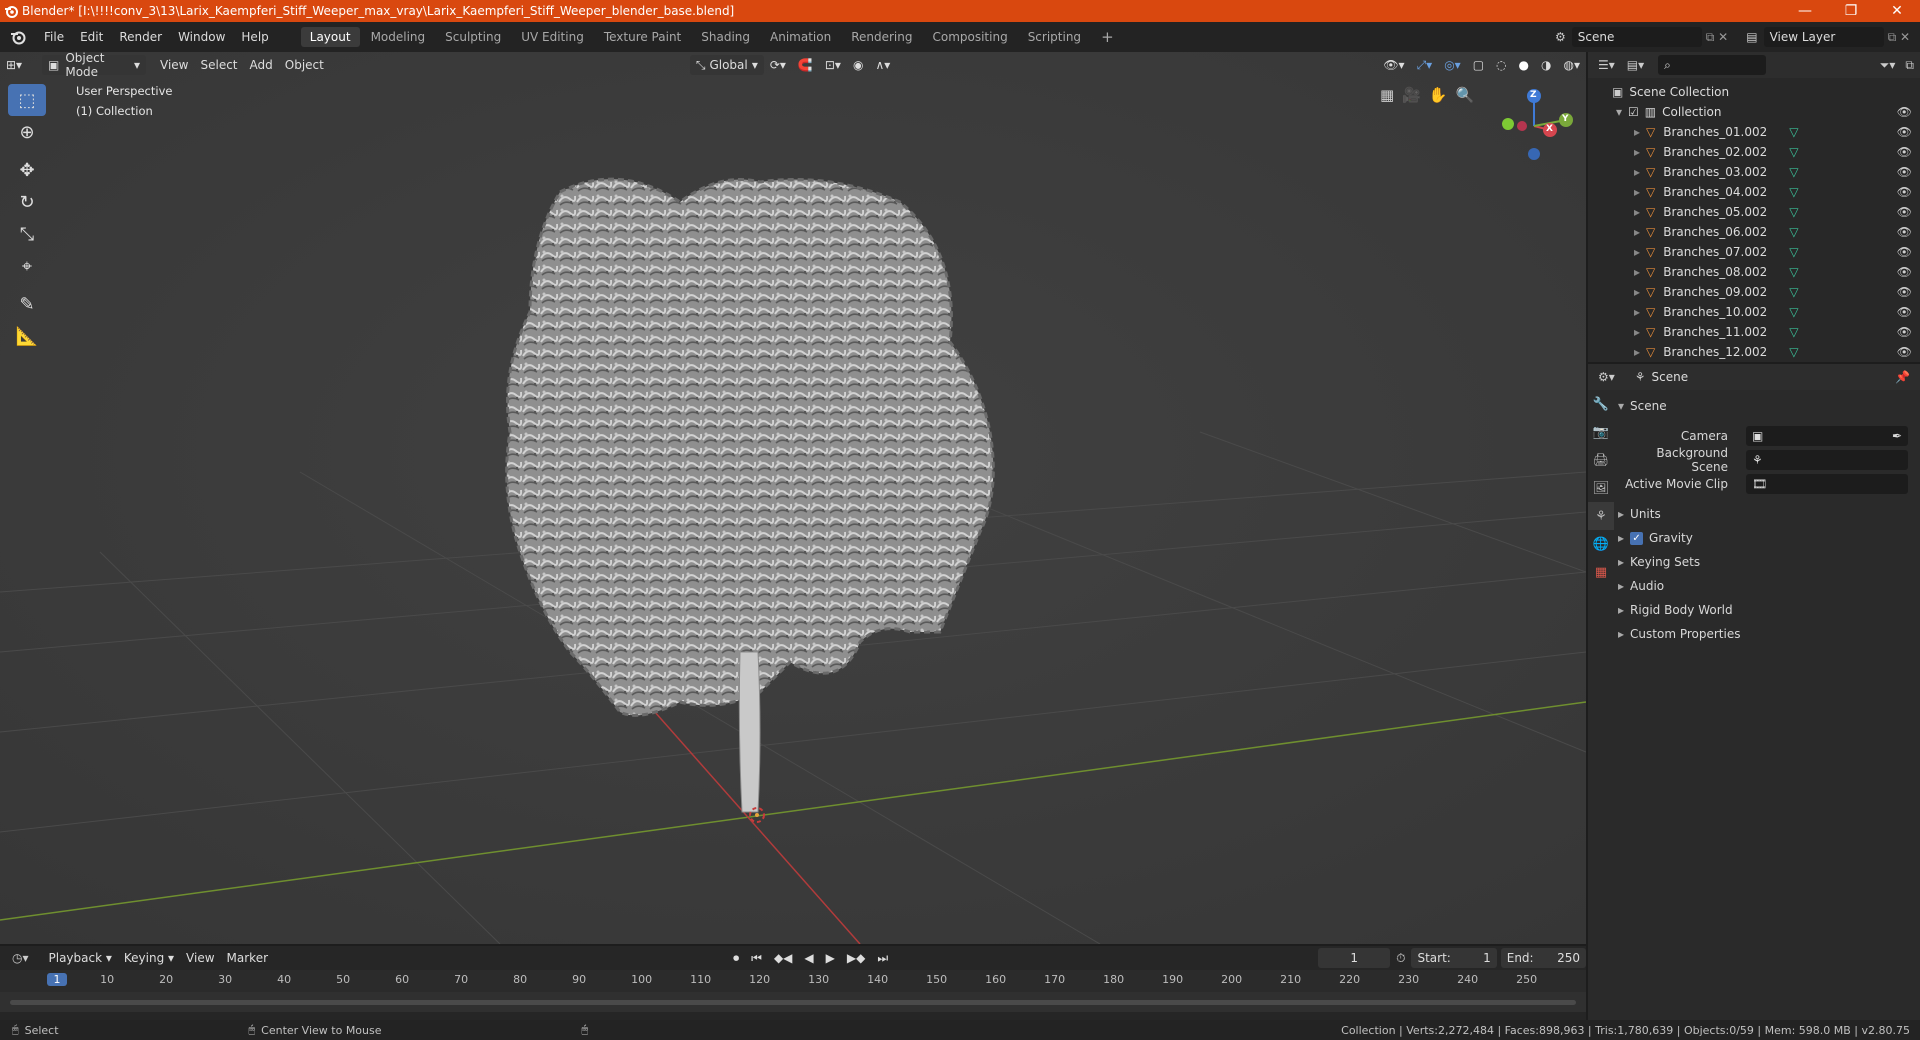  What do you see at coordinates (800, 37) in the screenshot?
I see `tab-animation: Animation` at bounding box center [800, 37].